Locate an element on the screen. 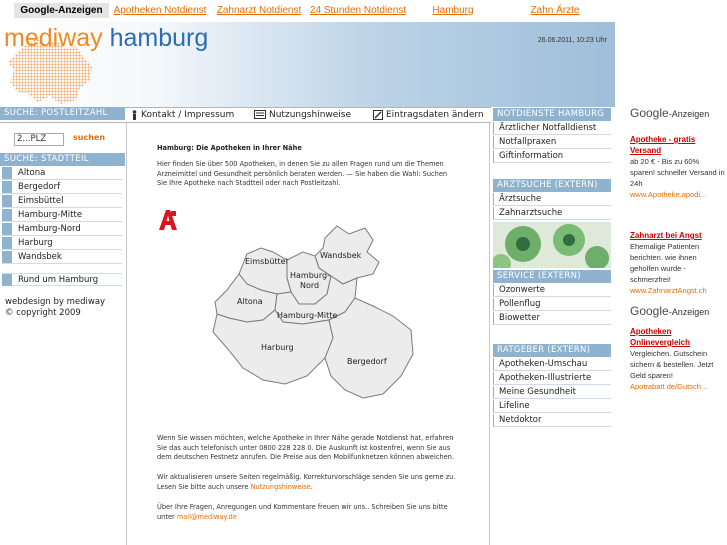 The width and height of the screenshot is (727, 545). plz-search-button: suchen is located at coordinates (89, 137).